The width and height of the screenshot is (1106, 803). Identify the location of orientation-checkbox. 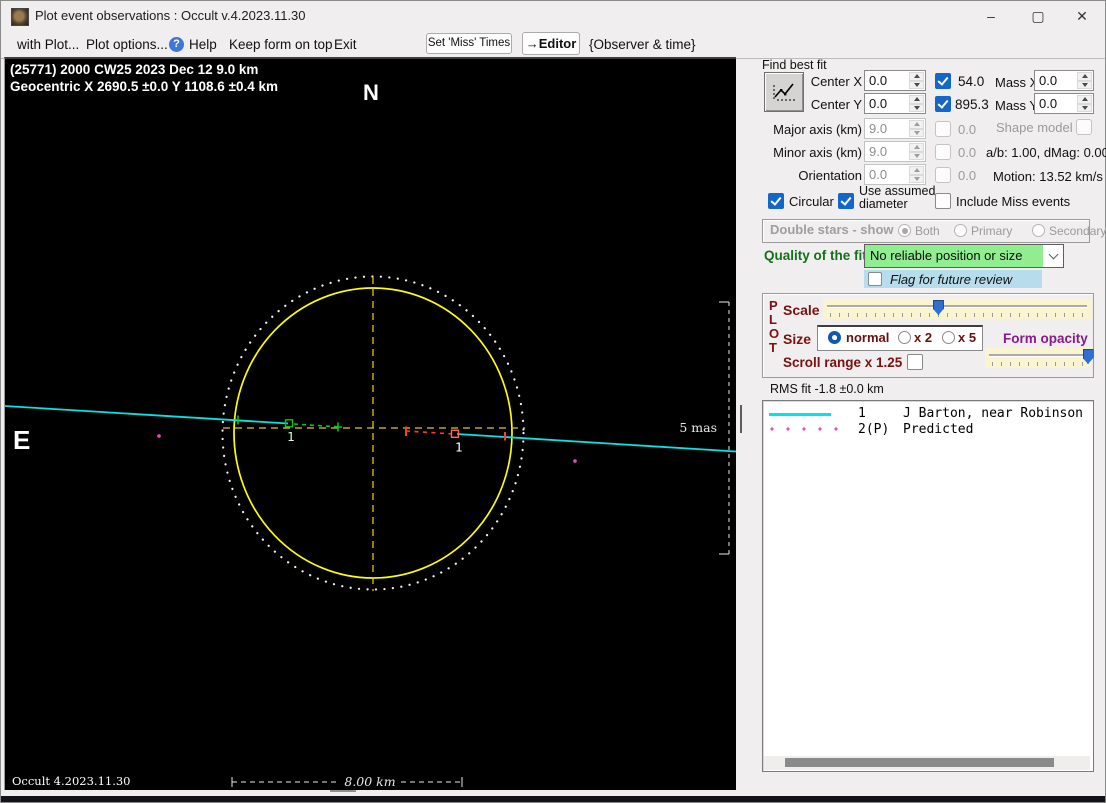
(943, 175).